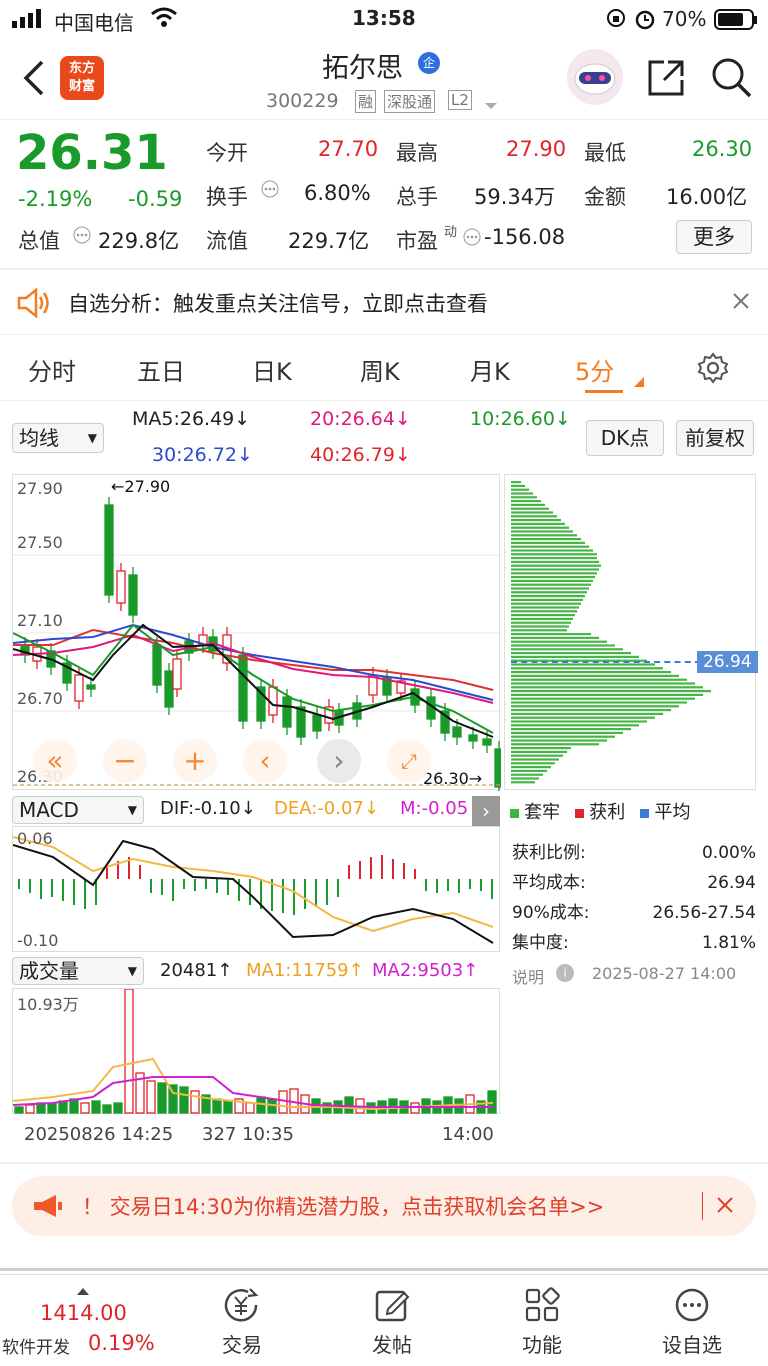  What do you see at coordinates (121, 1343) in the screenshot?
I see `sector-change: 0.19%` at bounding box center [121, 1343].